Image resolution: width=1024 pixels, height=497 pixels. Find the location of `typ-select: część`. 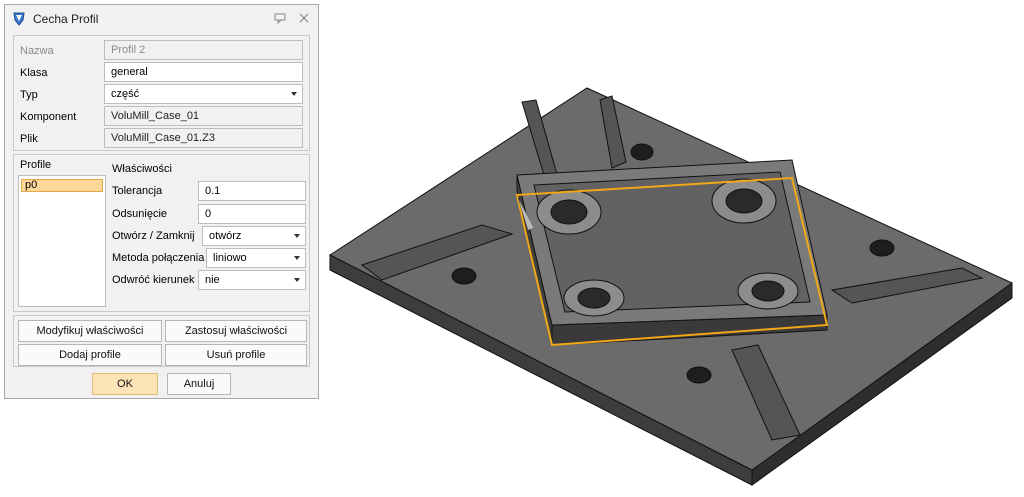

typ-select: część is located at coordinates (203, 94).